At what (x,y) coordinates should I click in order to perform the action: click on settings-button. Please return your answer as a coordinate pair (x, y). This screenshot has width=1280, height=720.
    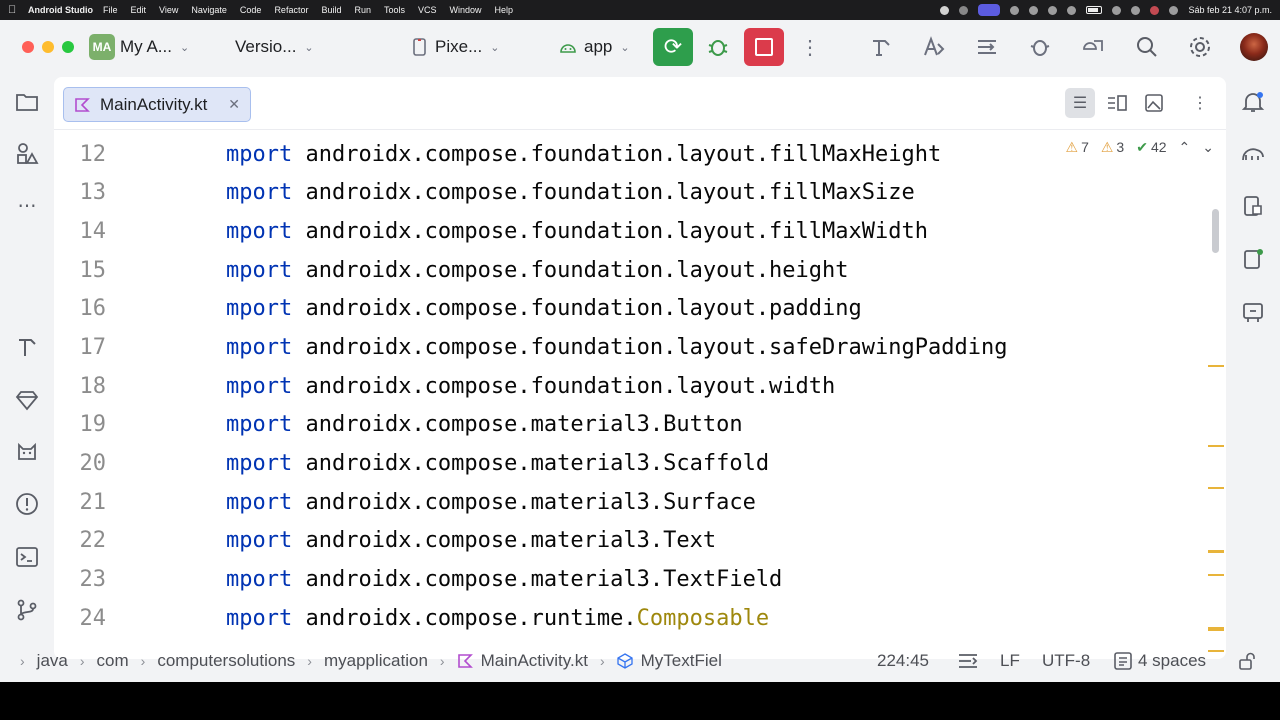
    Looking at the image, I should click on (1200, 47).